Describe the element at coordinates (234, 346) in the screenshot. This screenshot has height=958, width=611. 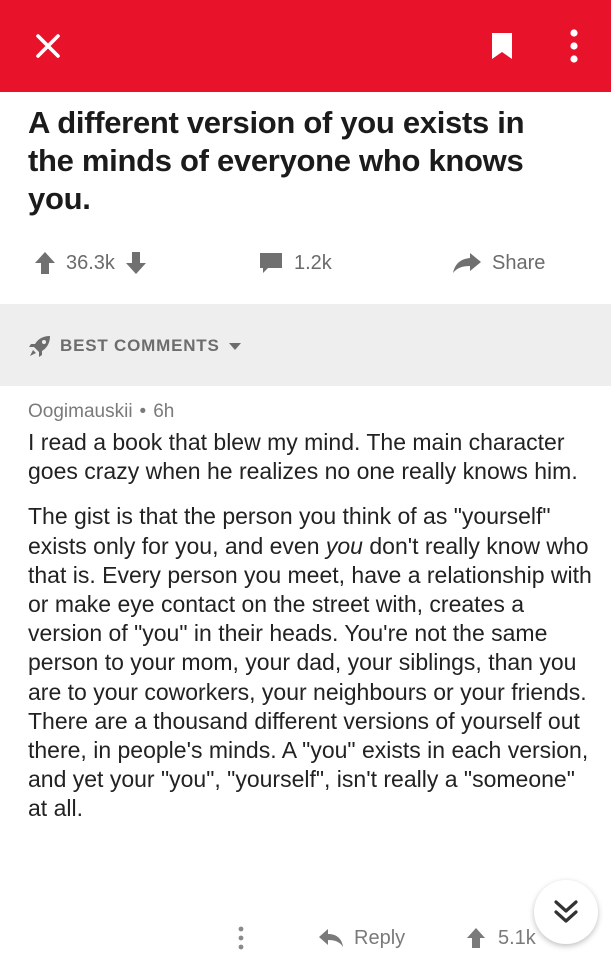
I see `caret-down-icon` at that location.